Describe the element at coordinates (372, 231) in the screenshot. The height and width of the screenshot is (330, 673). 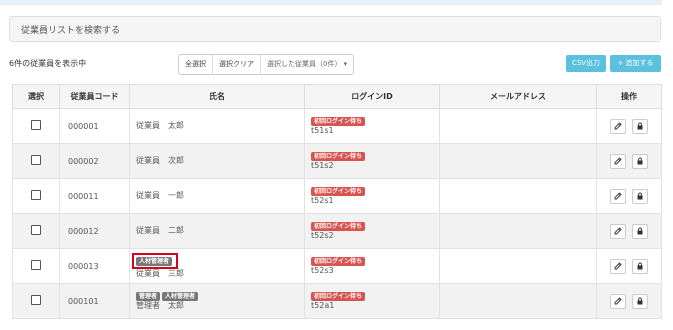
I see `login-id-cell: 初回ログイン待ち t52s2` at that location.